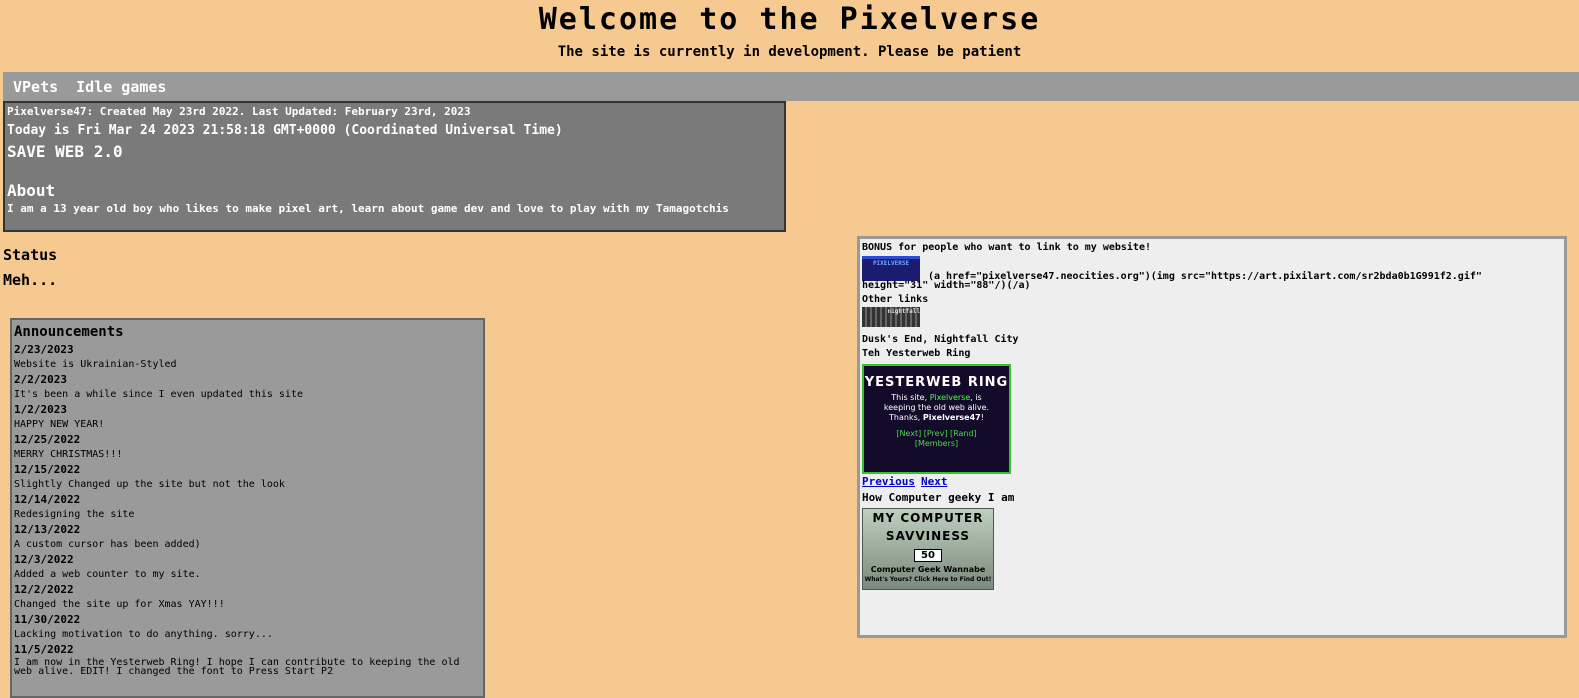  I want to click on nightfall-badge-label: nightfall, so click(903, 311).